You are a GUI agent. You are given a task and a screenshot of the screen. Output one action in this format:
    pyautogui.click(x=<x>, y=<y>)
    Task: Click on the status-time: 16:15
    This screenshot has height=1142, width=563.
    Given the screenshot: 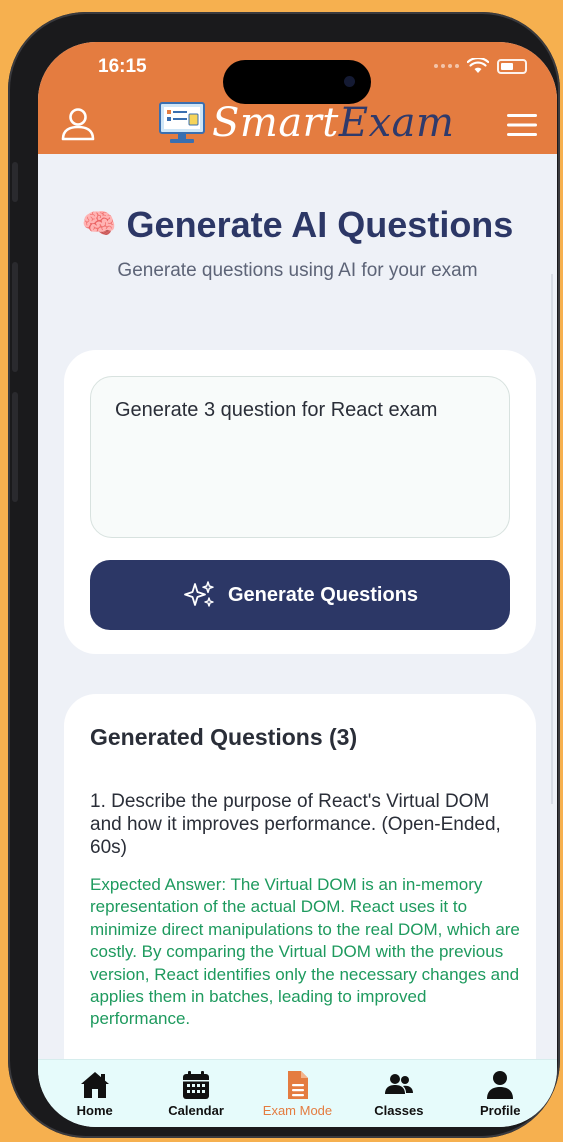 What is the action you would take?
    pyautogui.click(x=122, y=66)
    